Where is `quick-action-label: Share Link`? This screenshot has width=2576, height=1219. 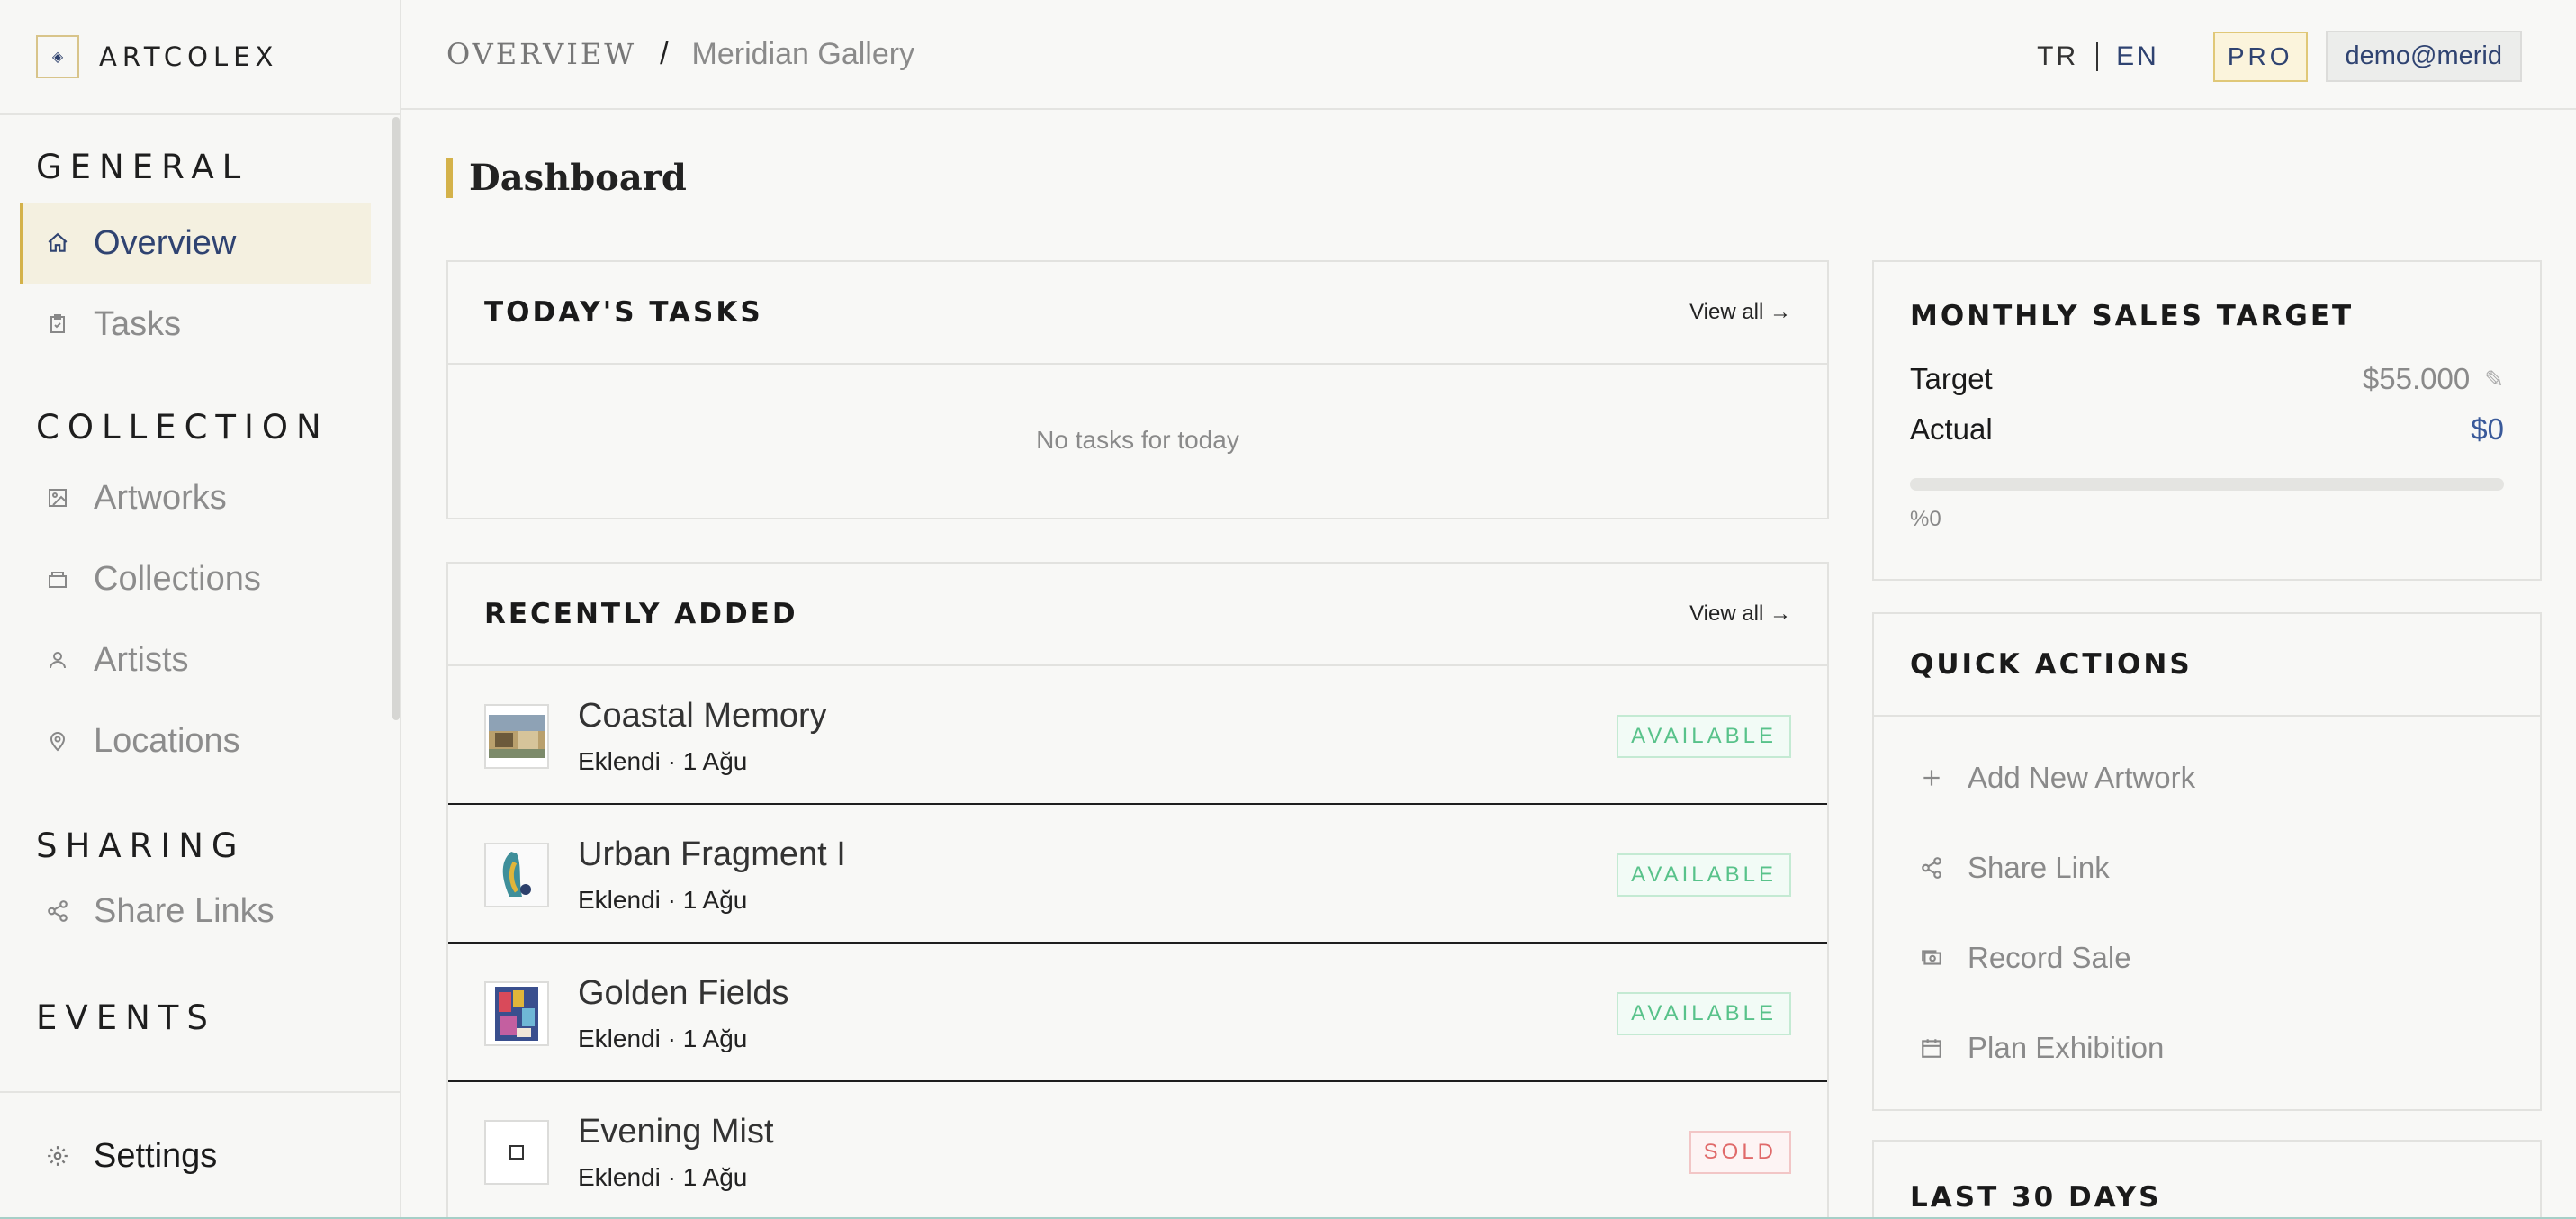
quick-action-label: Share Link is located at coordinates (2039, 868).